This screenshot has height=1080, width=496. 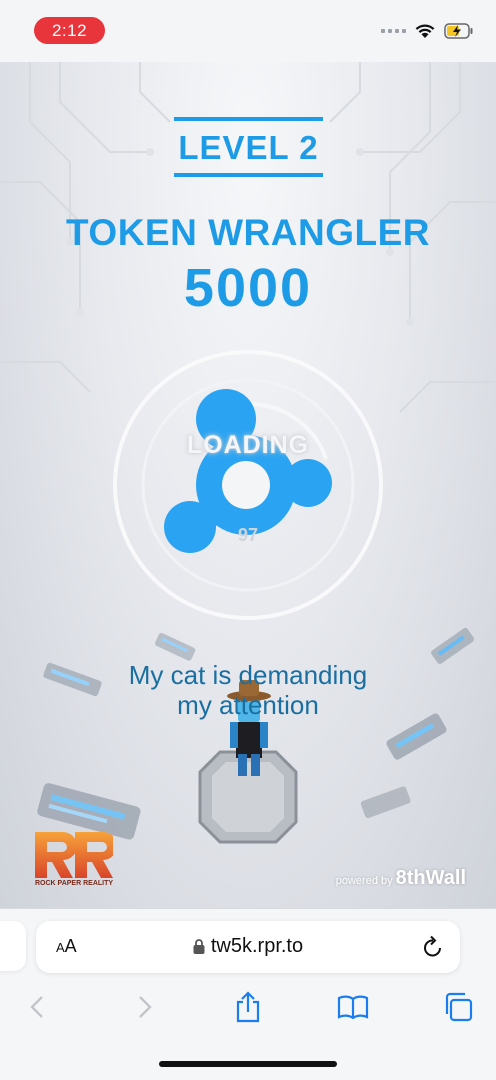 I want to click on rock-paper-reality-logo: ROCK PAPER REALITY, so click(x=76, y=862).